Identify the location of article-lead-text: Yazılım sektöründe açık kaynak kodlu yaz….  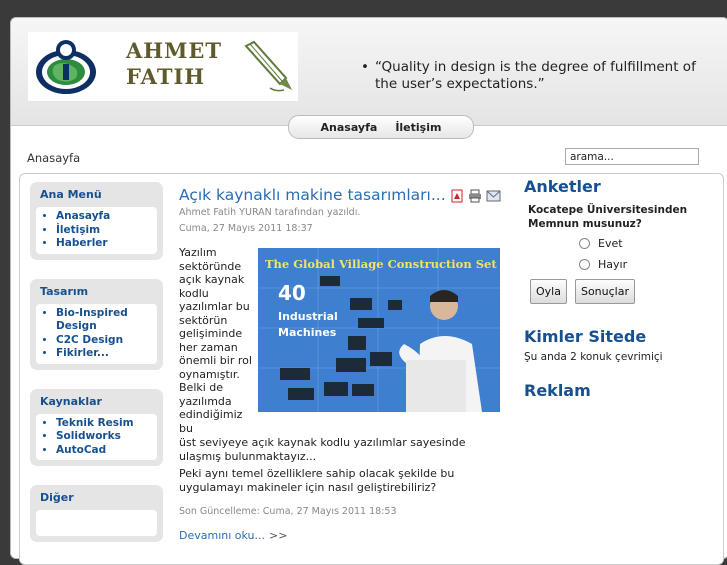
(215, 340).